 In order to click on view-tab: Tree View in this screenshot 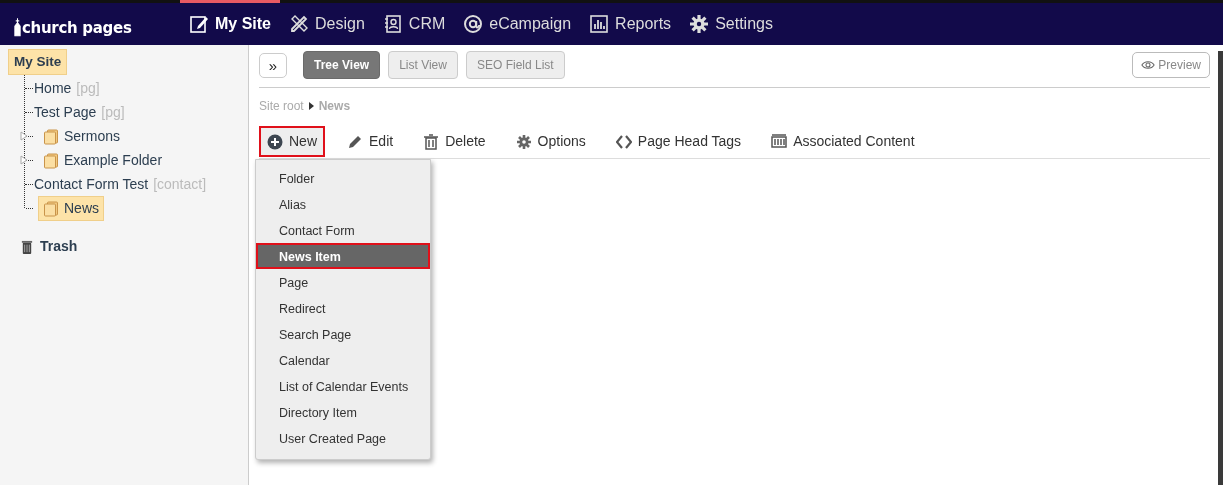, I will do `click(342, 65)`.